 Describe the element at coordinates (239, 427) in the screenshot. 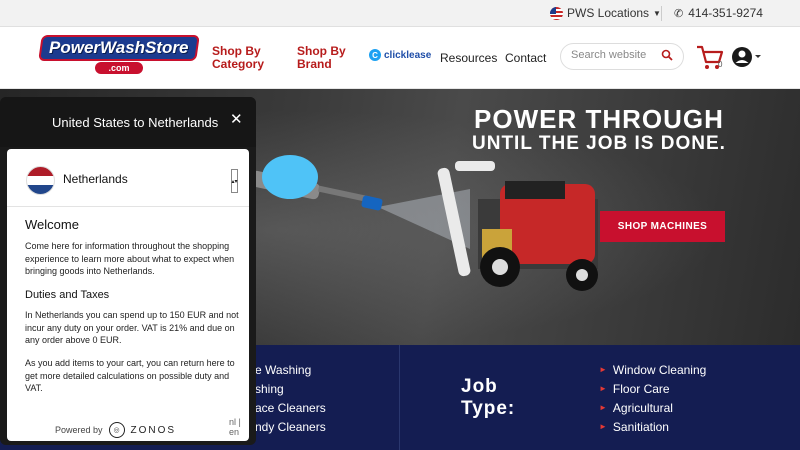

I see `language-toggle: nl | en` at that location.